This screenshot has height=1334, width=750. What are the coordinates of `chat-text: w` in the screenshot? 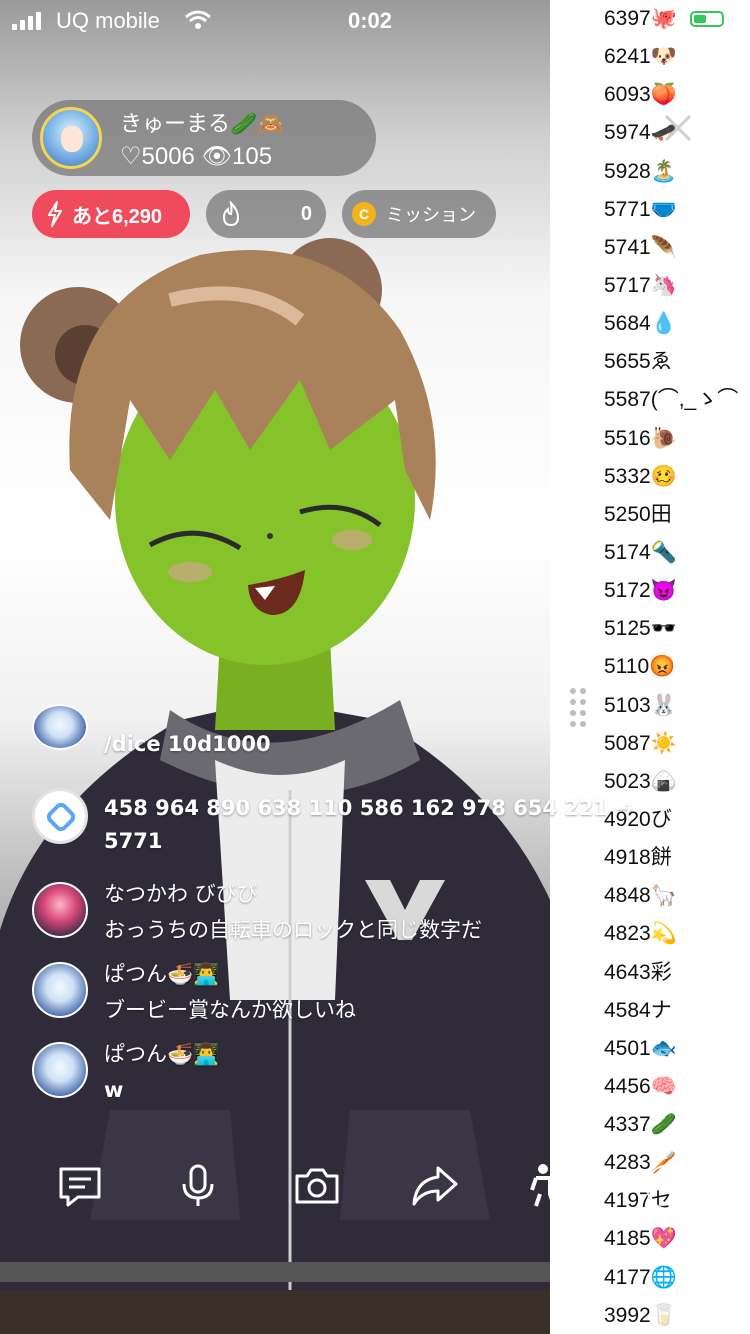 It's located at (114, 1090).